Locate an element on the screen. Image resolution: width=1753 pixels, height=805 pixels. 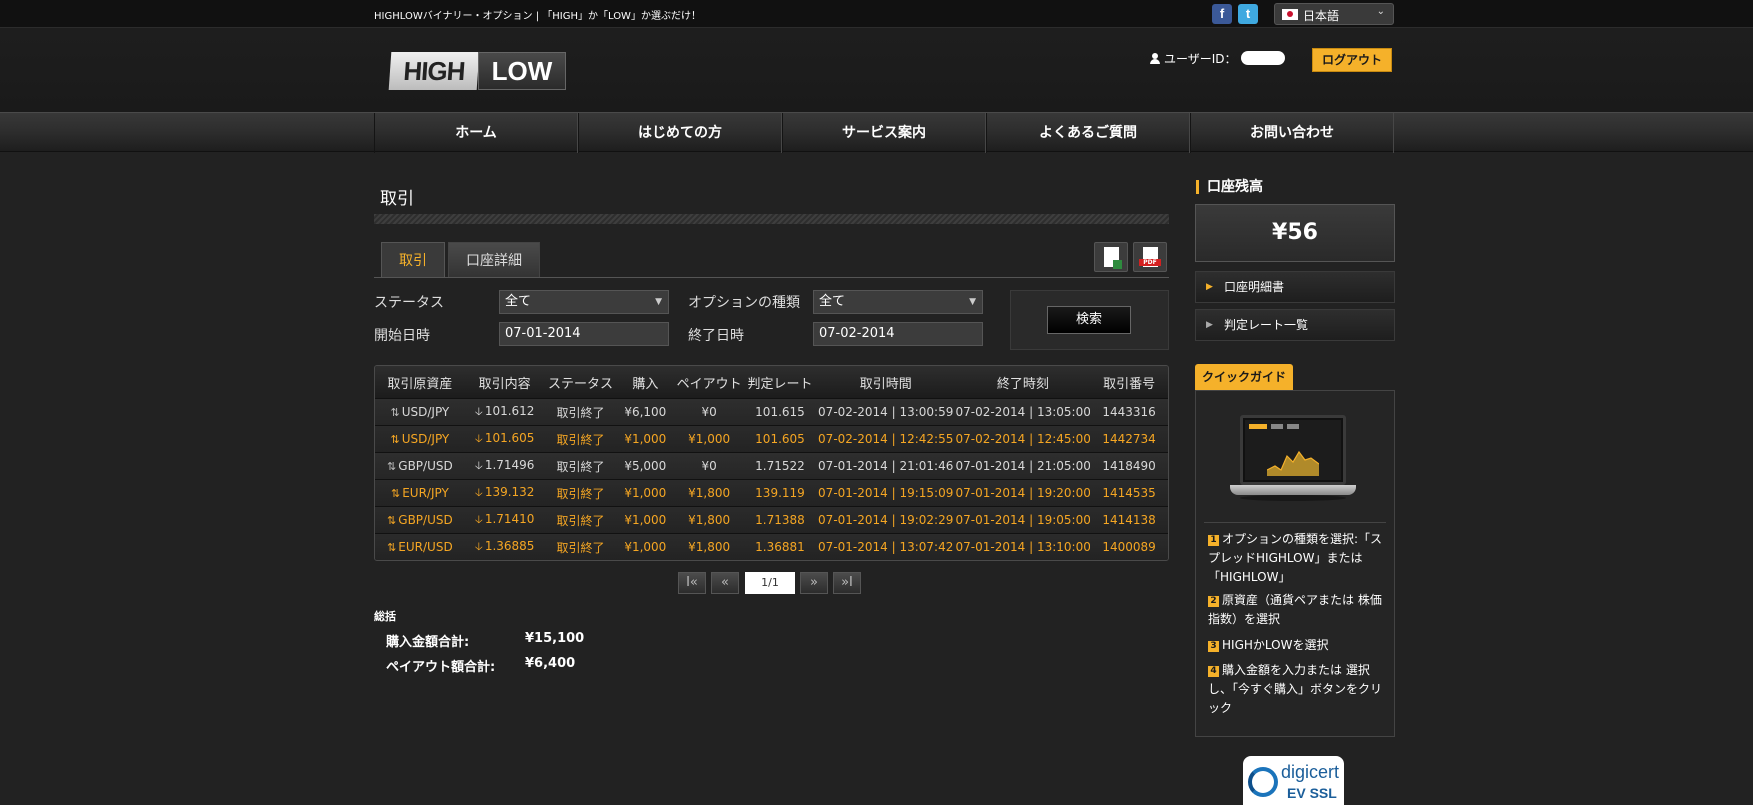
cell-trade-time: 07-02-2014 | 13:00:59 is located at coordinates (886, 412).